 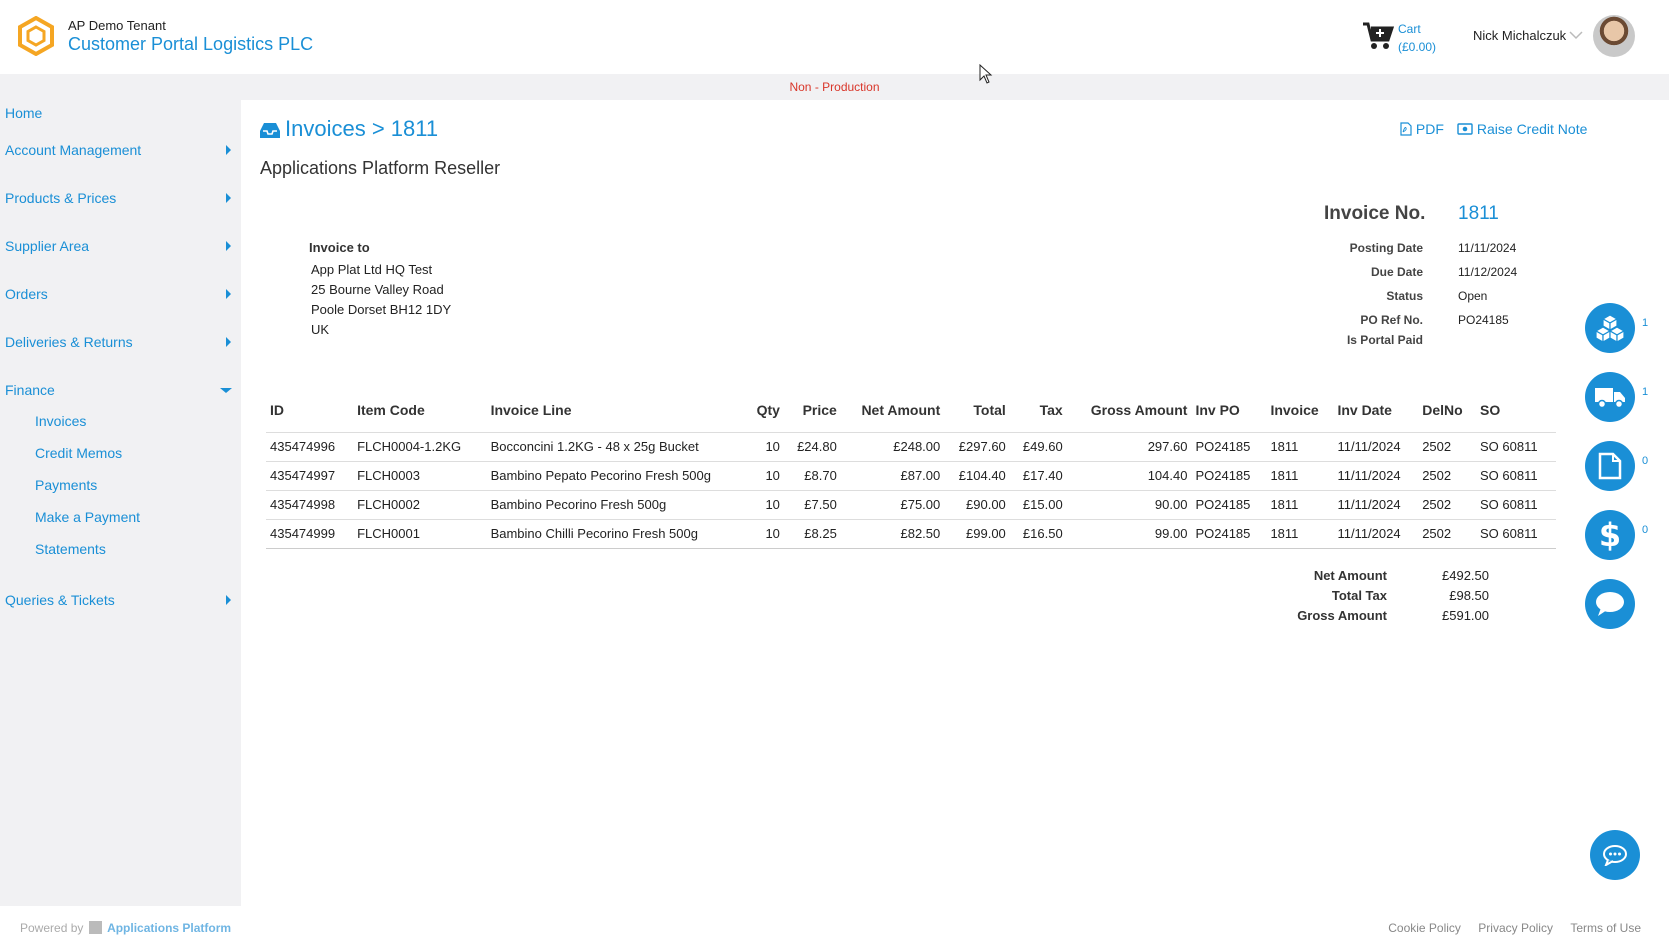 I want to click on payments-shortcut-button: $, so click(x=1610, y=535).